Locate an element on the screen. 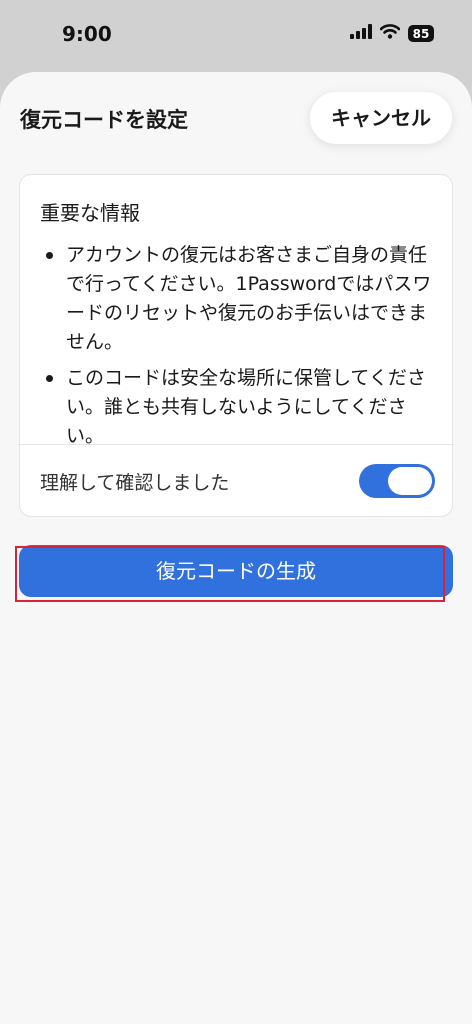 This screenshot has height=1024, width=472. card-heading: 重要な情報 is located at coordinates (90, 213).